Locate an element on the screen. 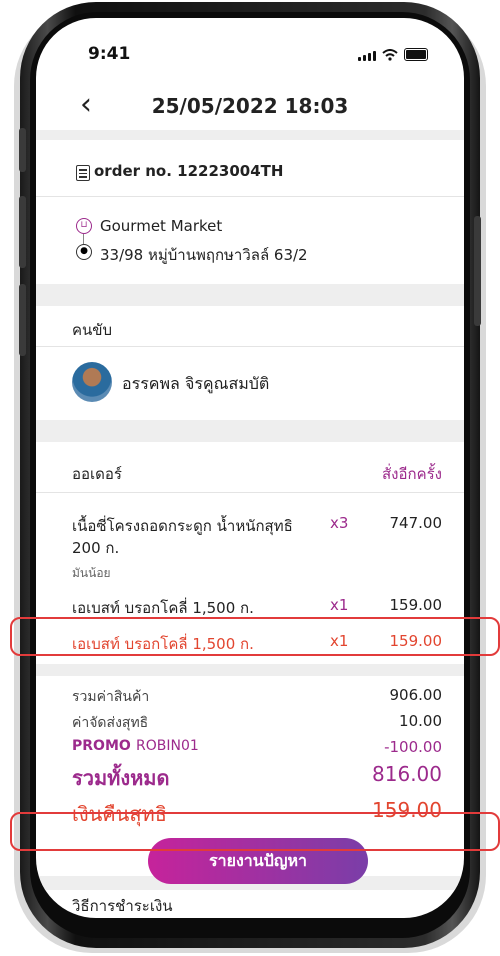 This screenshot has height=956, width=500. store-name: Gourmet Market is located at coordinates (161, 226).